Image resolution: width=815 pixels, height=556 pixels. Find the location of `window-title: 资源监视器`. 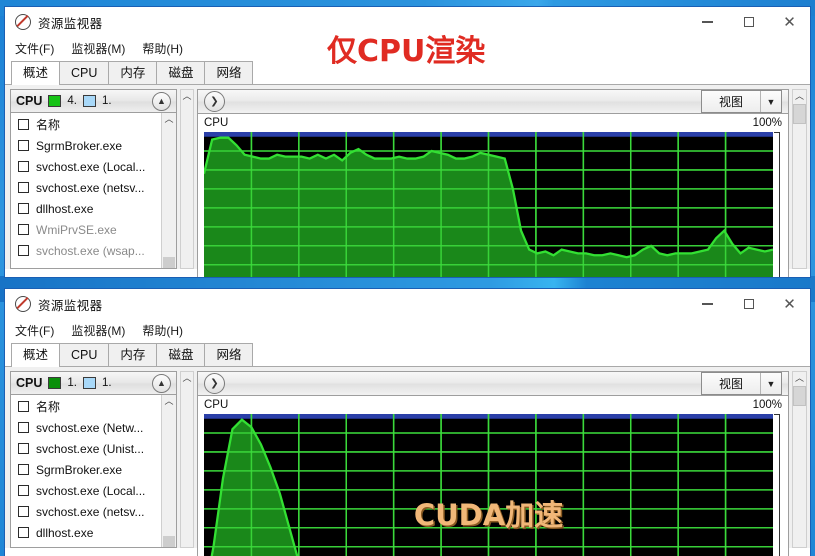

window-title: 资源监视器 is located at coordinates (70, 23).